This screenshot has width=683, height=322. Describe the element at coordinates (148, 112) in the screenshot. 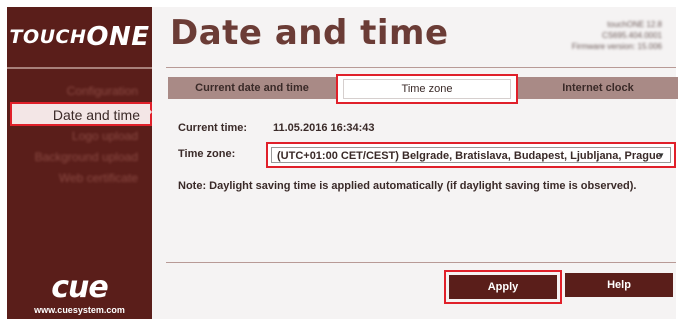

I see `active-item-arrow-icon` at that location.